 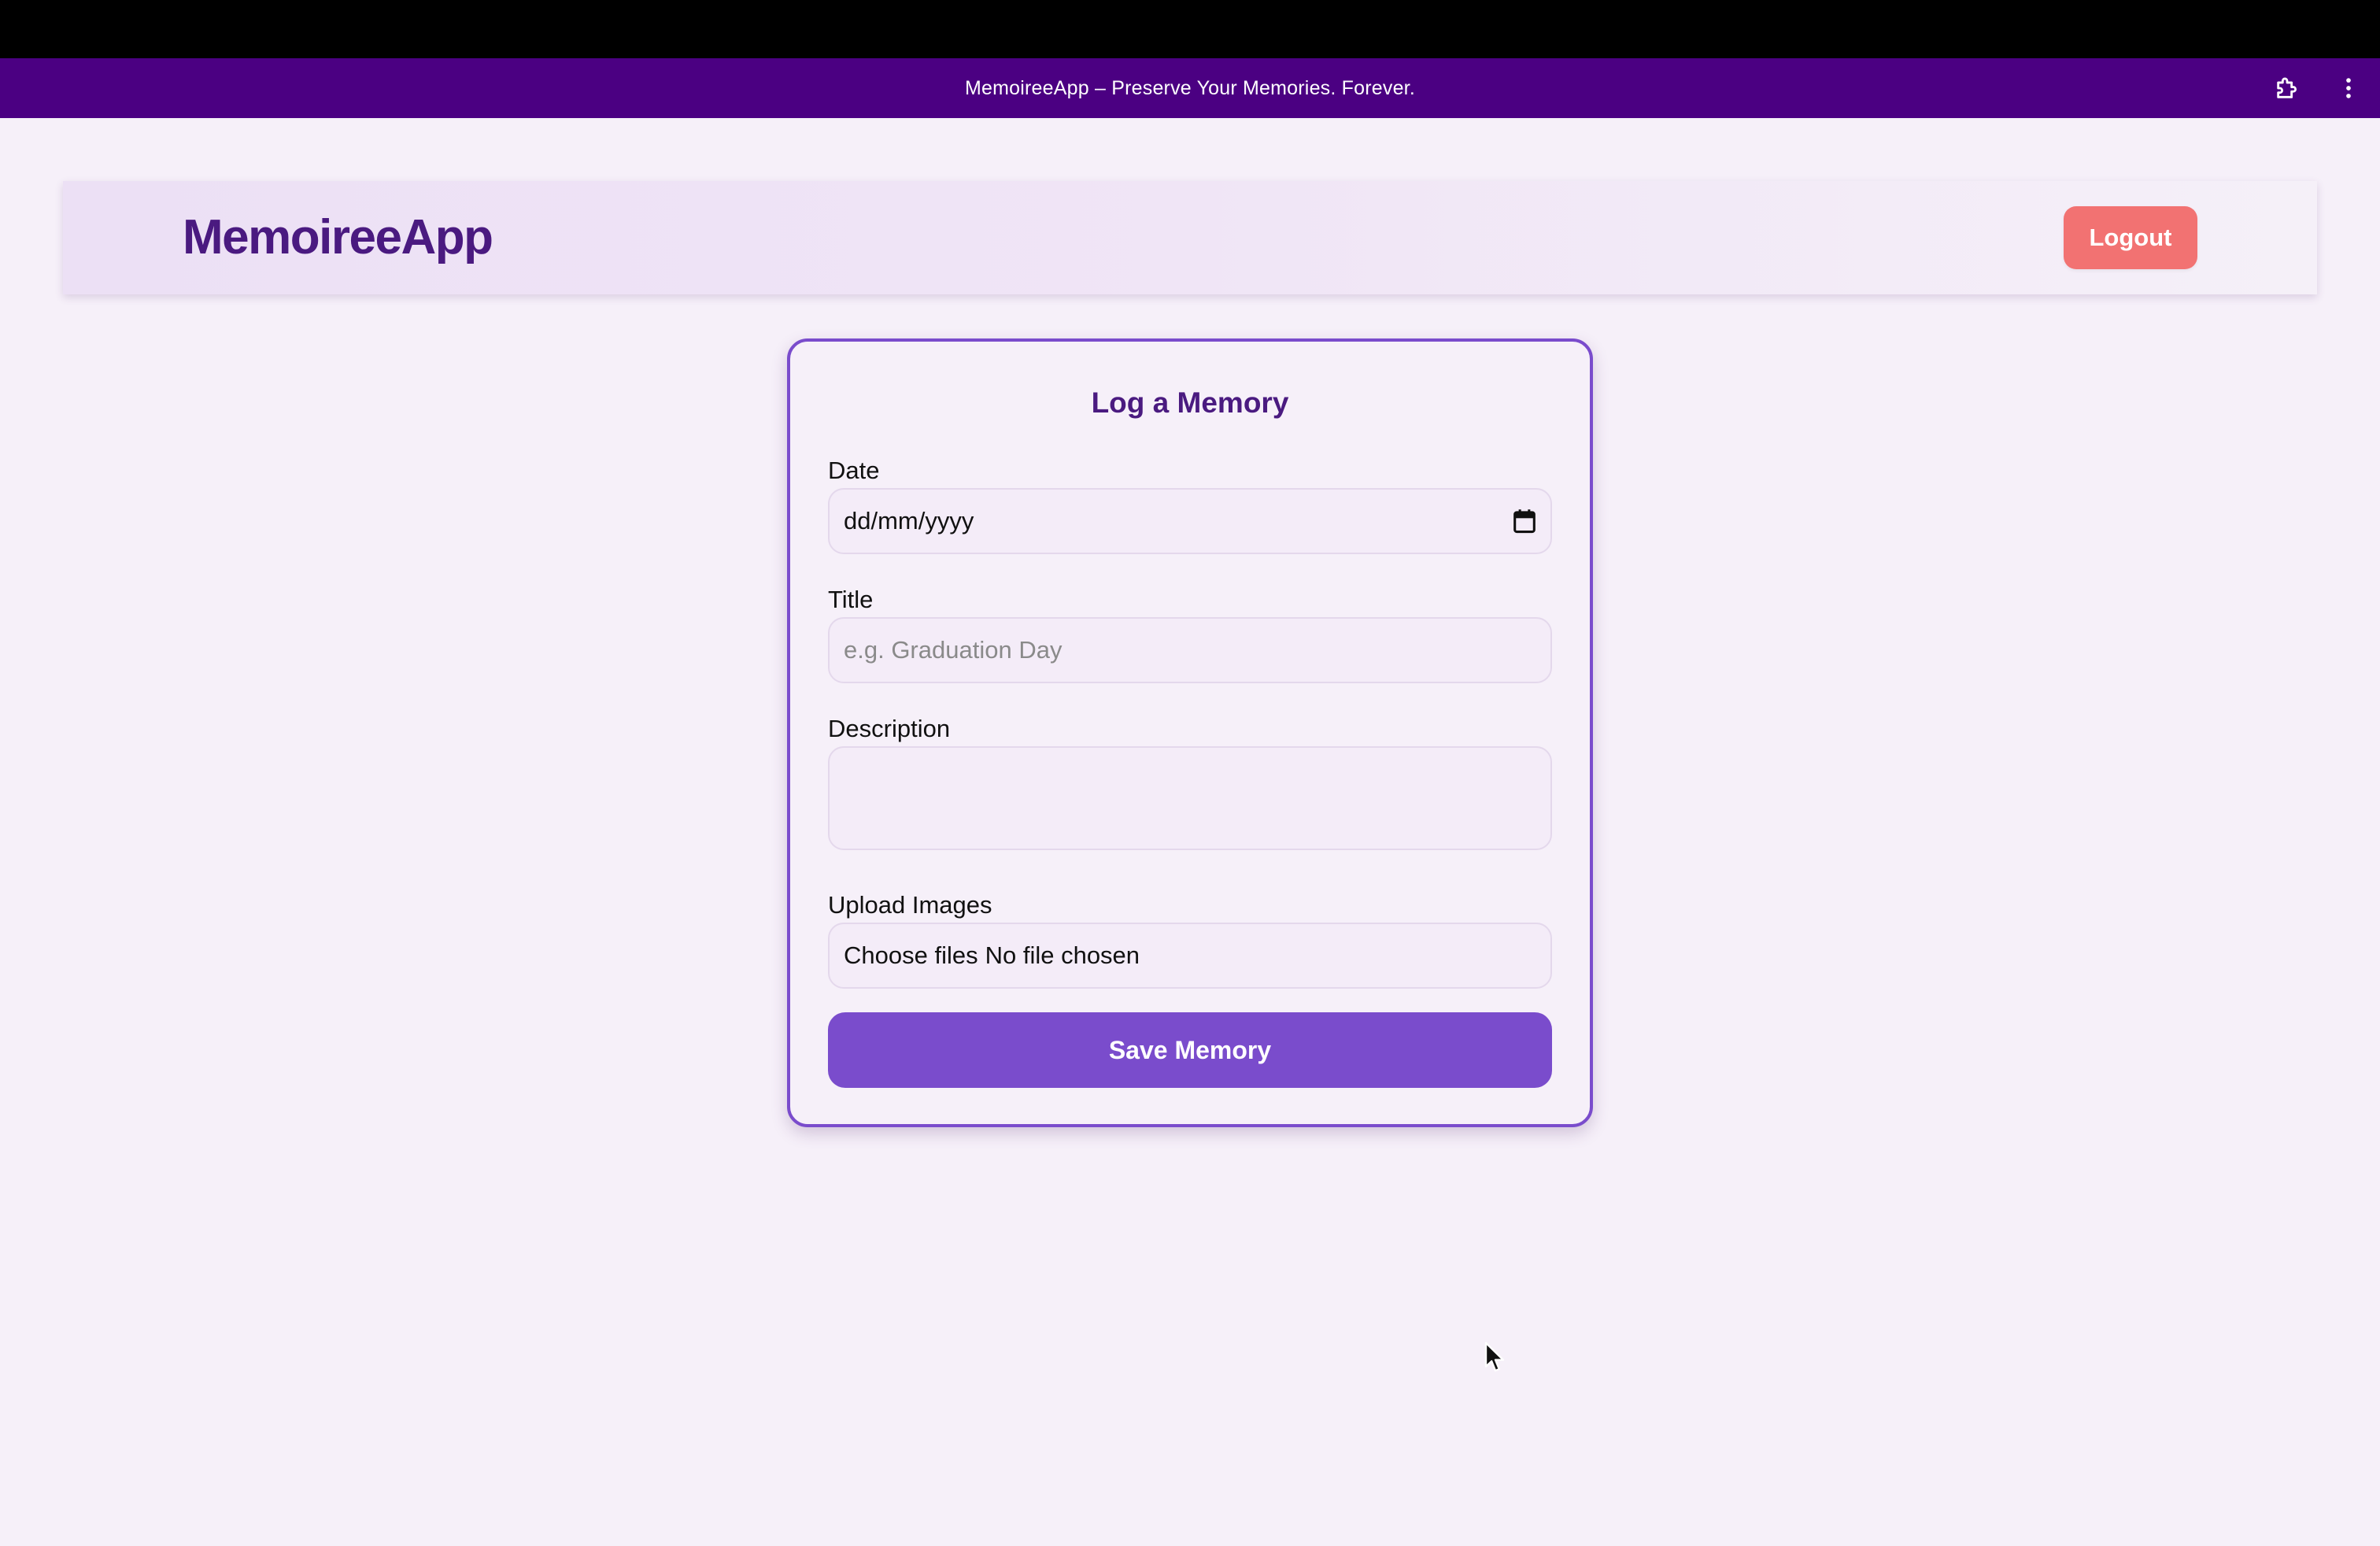 What do you see at coordinates (911, 956) in the screenshot?
I see `choose-files-button: Choose files` at bounding box center [911, 956].